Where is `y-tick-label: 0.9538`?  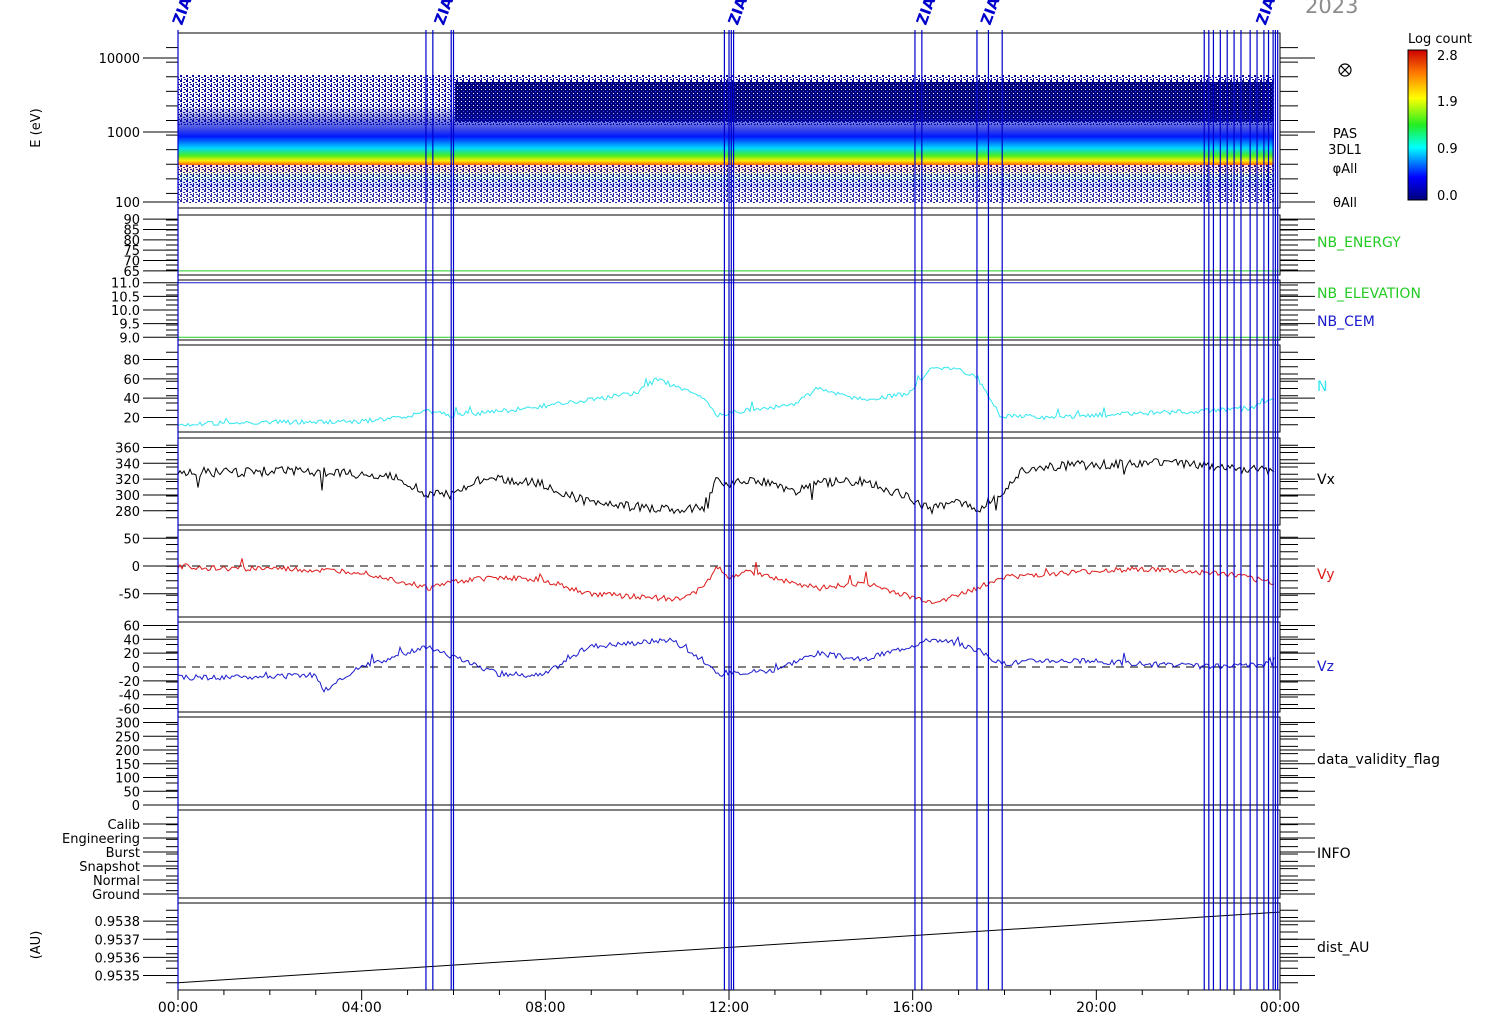
y-tick-label: 0.9538 is located at coordinates (118, 922).